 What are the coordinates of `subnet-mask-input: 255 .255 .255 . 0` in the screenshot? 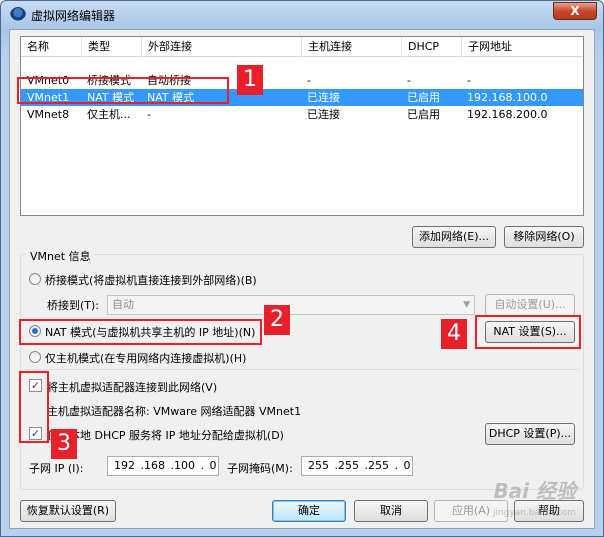 It's located at (357, 466).